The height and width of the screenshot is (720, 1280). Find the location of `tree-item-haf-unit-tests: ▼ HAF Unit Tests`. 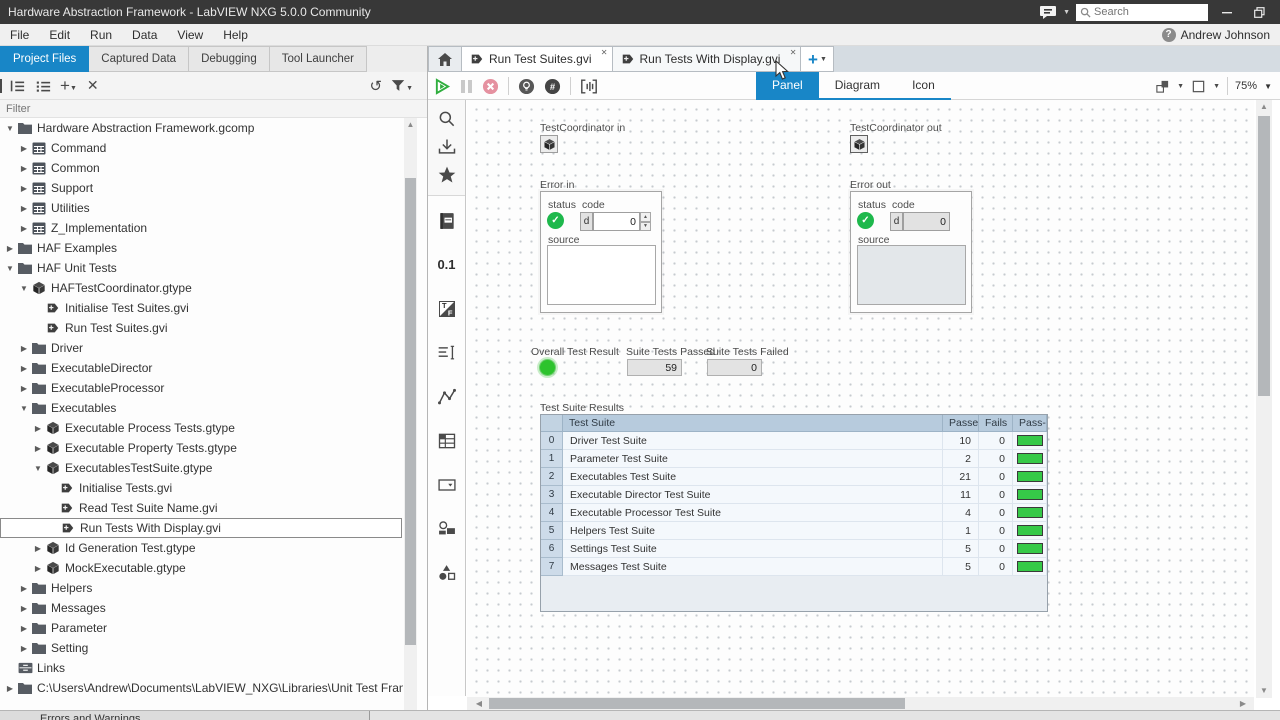

tree-item-haf-unit-tests: ▼ HAF Unit Tests is located at coordinates (201, 268).